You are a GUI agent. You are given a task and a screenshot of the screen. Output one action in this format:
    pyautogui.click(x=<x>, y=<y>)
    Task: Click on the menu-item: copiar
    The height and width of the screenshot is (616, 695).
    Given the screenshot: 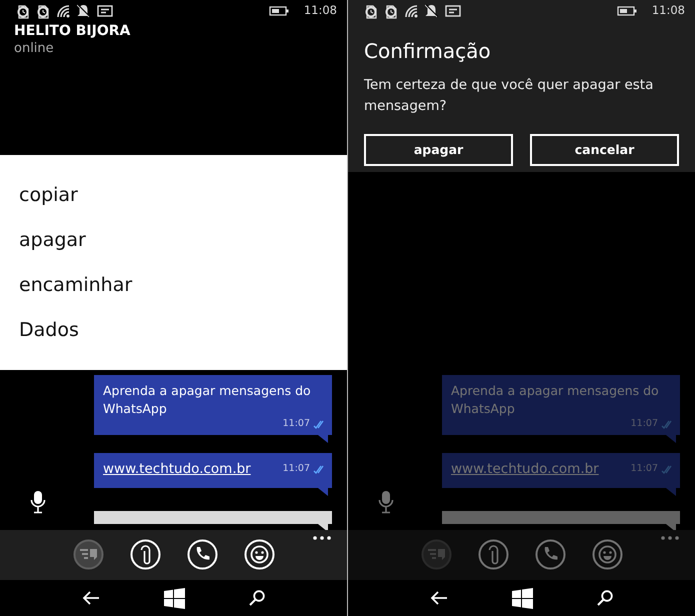 What is the action you would take?
    pyautogui.click(x=48, y=194)
    